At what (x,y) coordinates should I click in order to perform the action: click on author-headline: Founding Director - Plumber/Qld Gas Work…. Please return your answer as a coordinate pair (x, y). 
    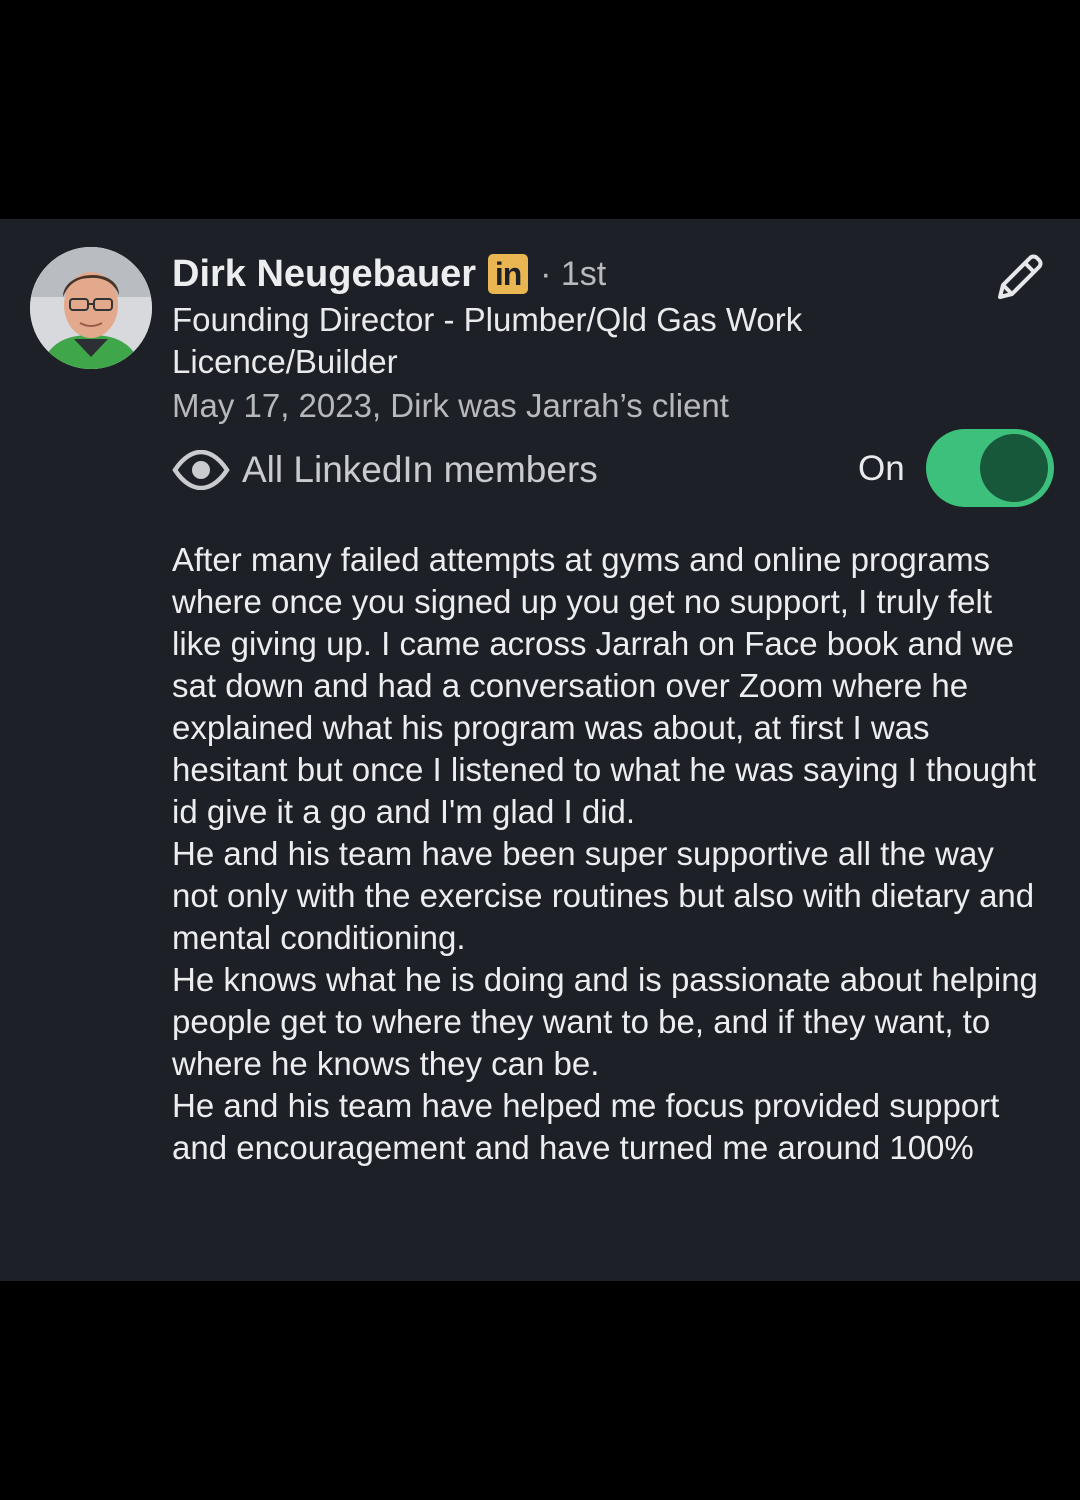
    Looking at the image, I should click on (487, 340).